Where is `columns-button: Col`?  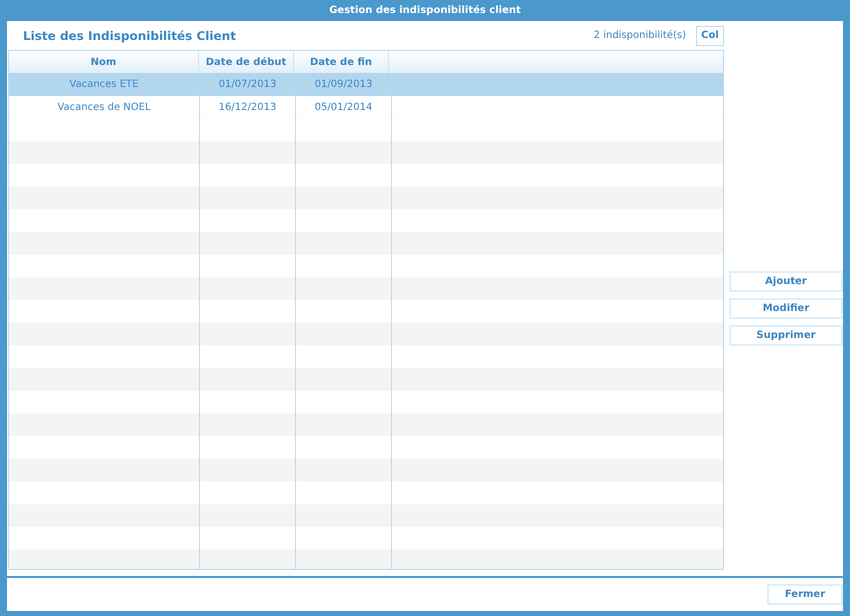
columns-button: Col is located at coordinates (710, 36).